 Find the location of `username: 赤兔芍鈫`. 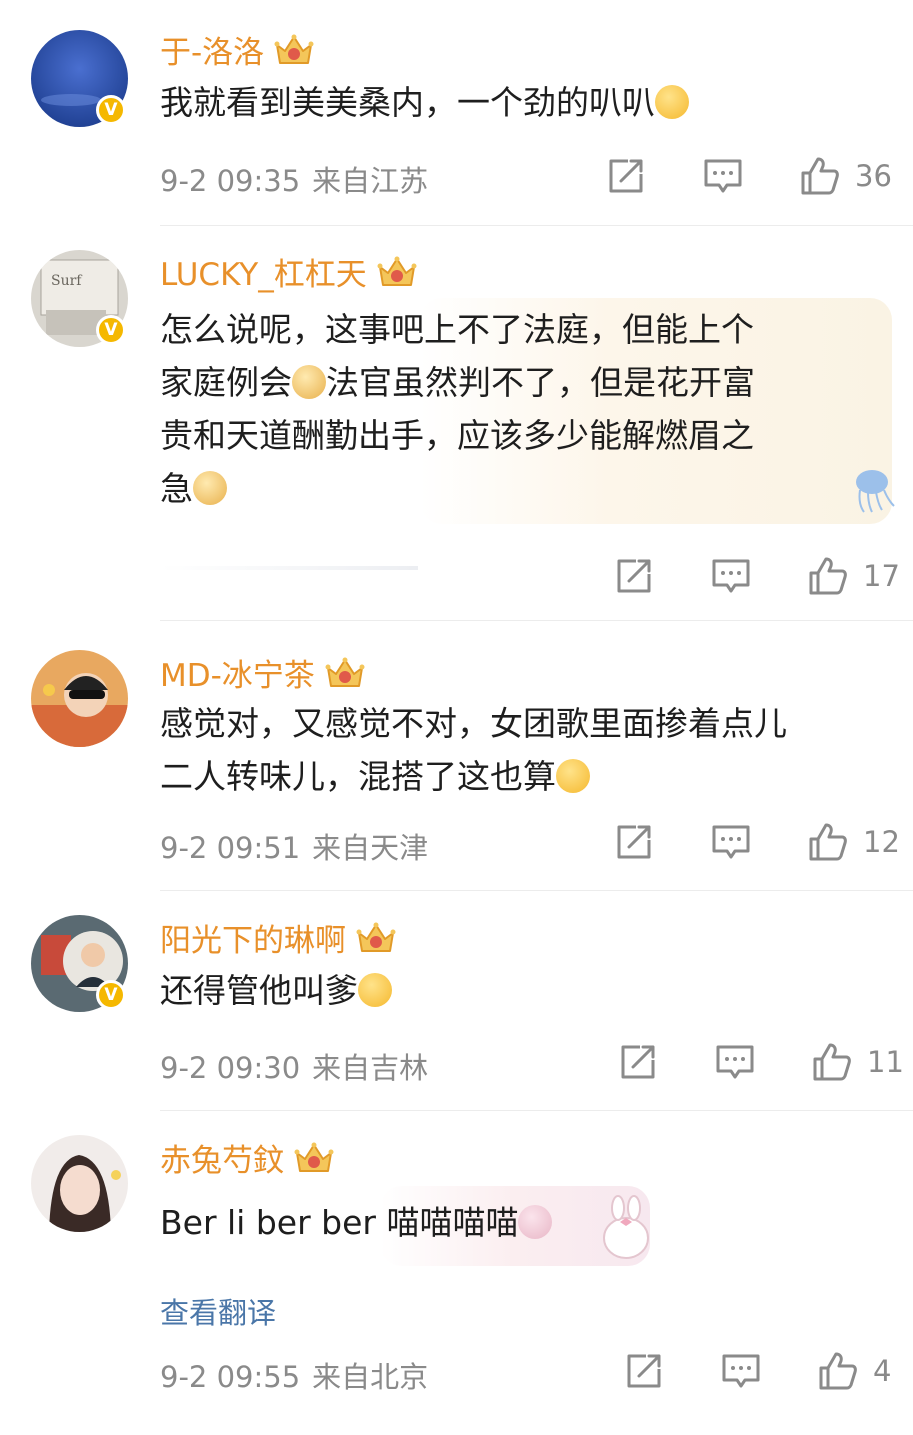

username: 赤兔芍鈫 is located at coordinates (247, 1157).